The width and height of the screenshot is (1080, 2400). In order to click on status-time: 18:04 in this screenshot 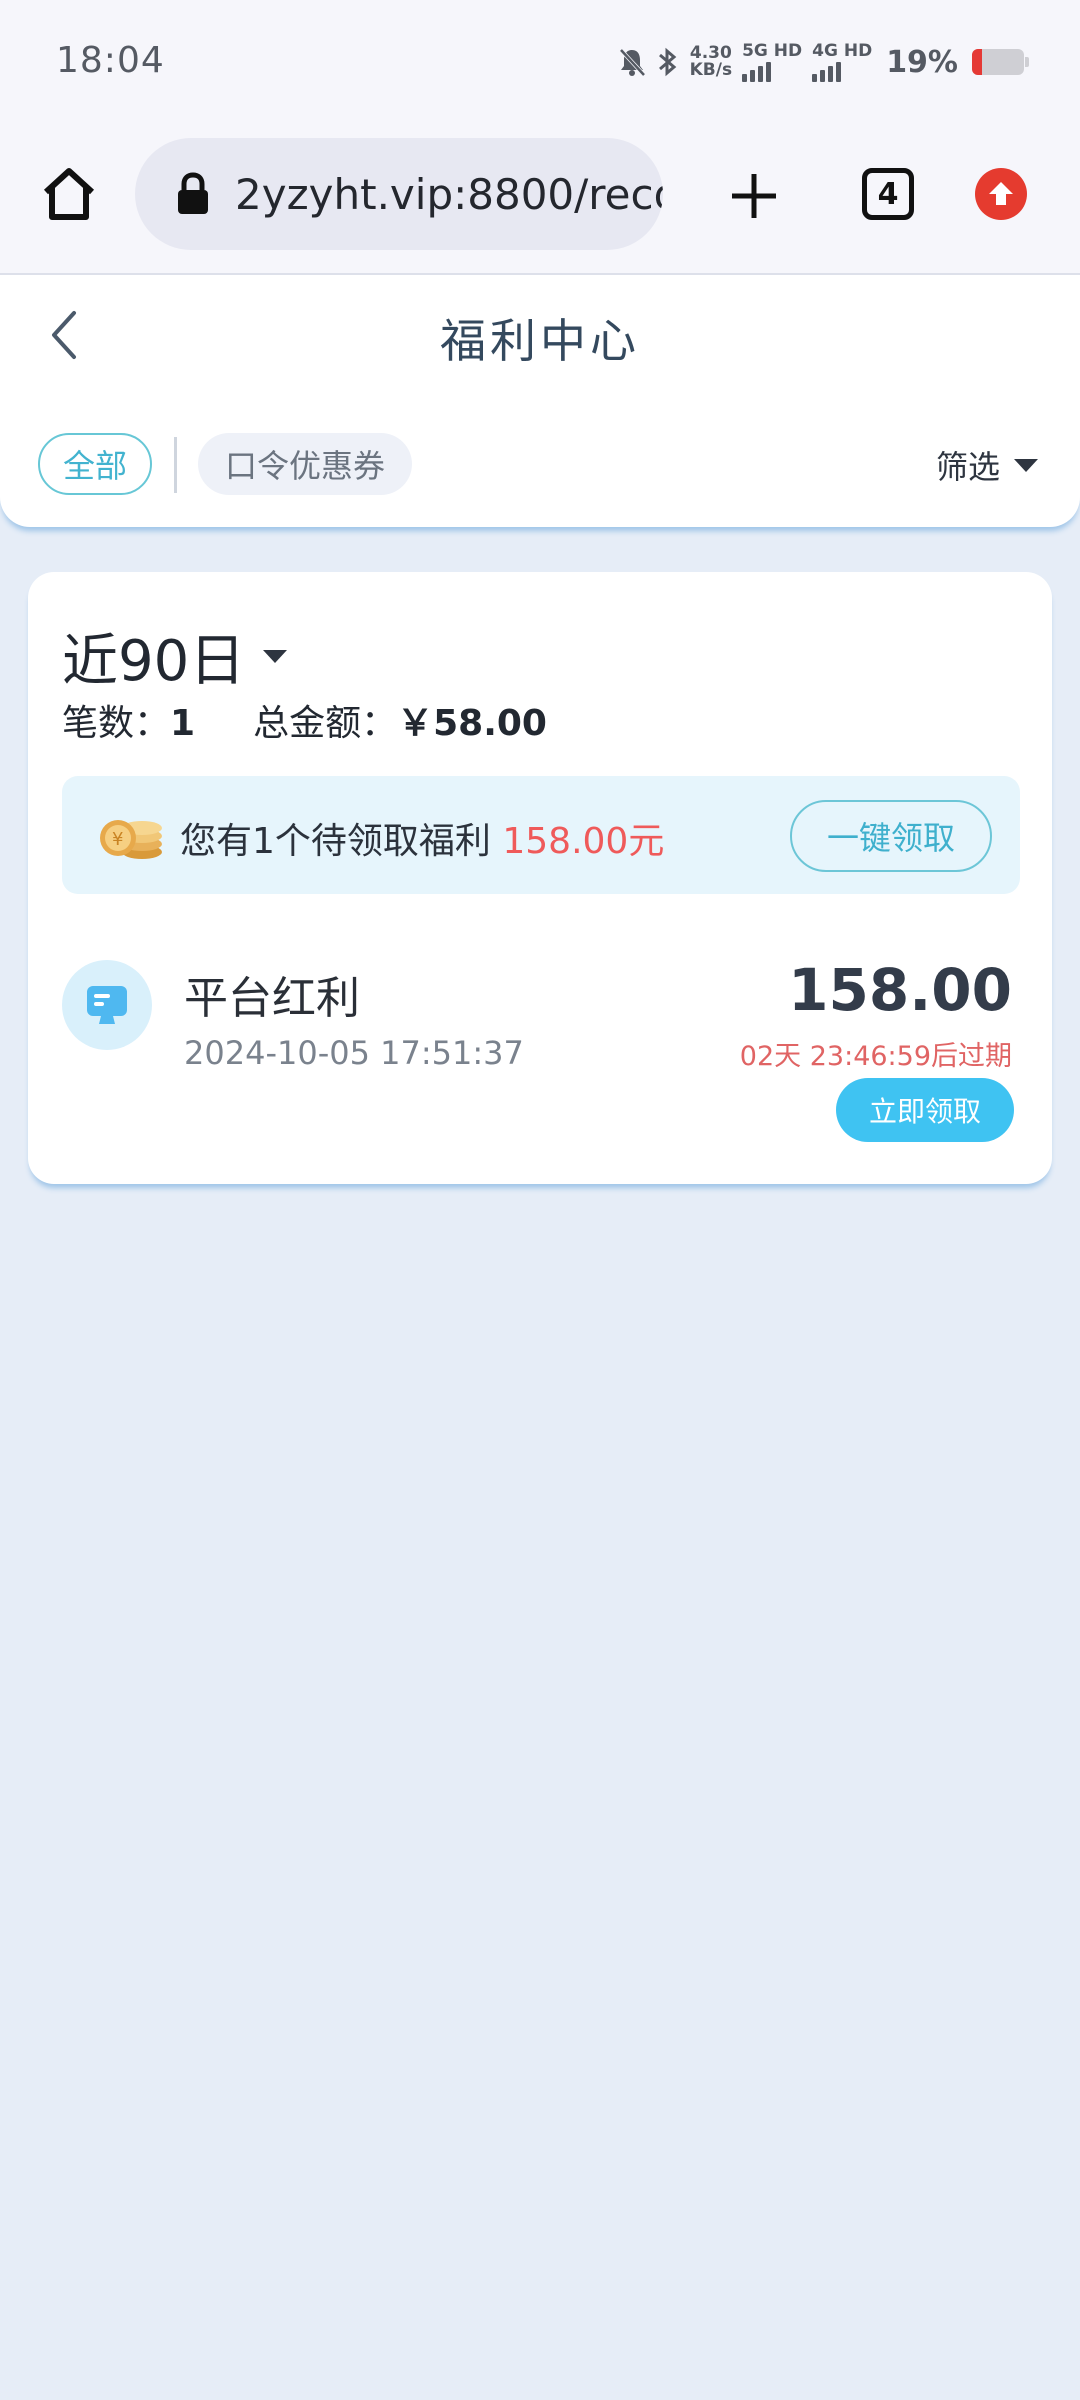, I will do `click(110, 60)`.